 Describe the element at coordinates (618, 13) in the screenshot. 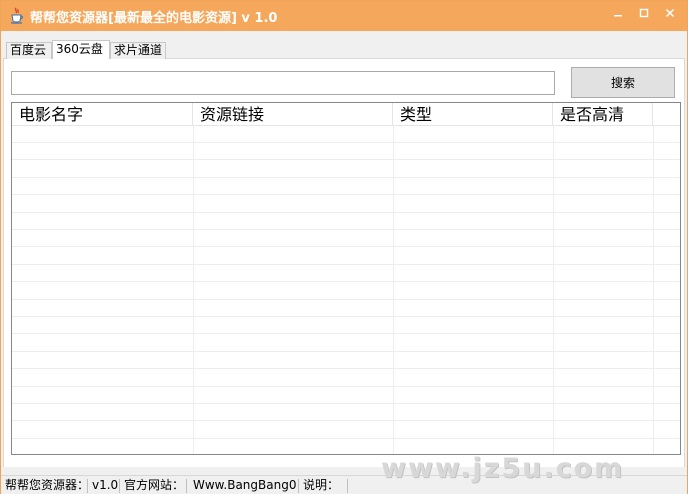

I see `minimize-button` at that location.